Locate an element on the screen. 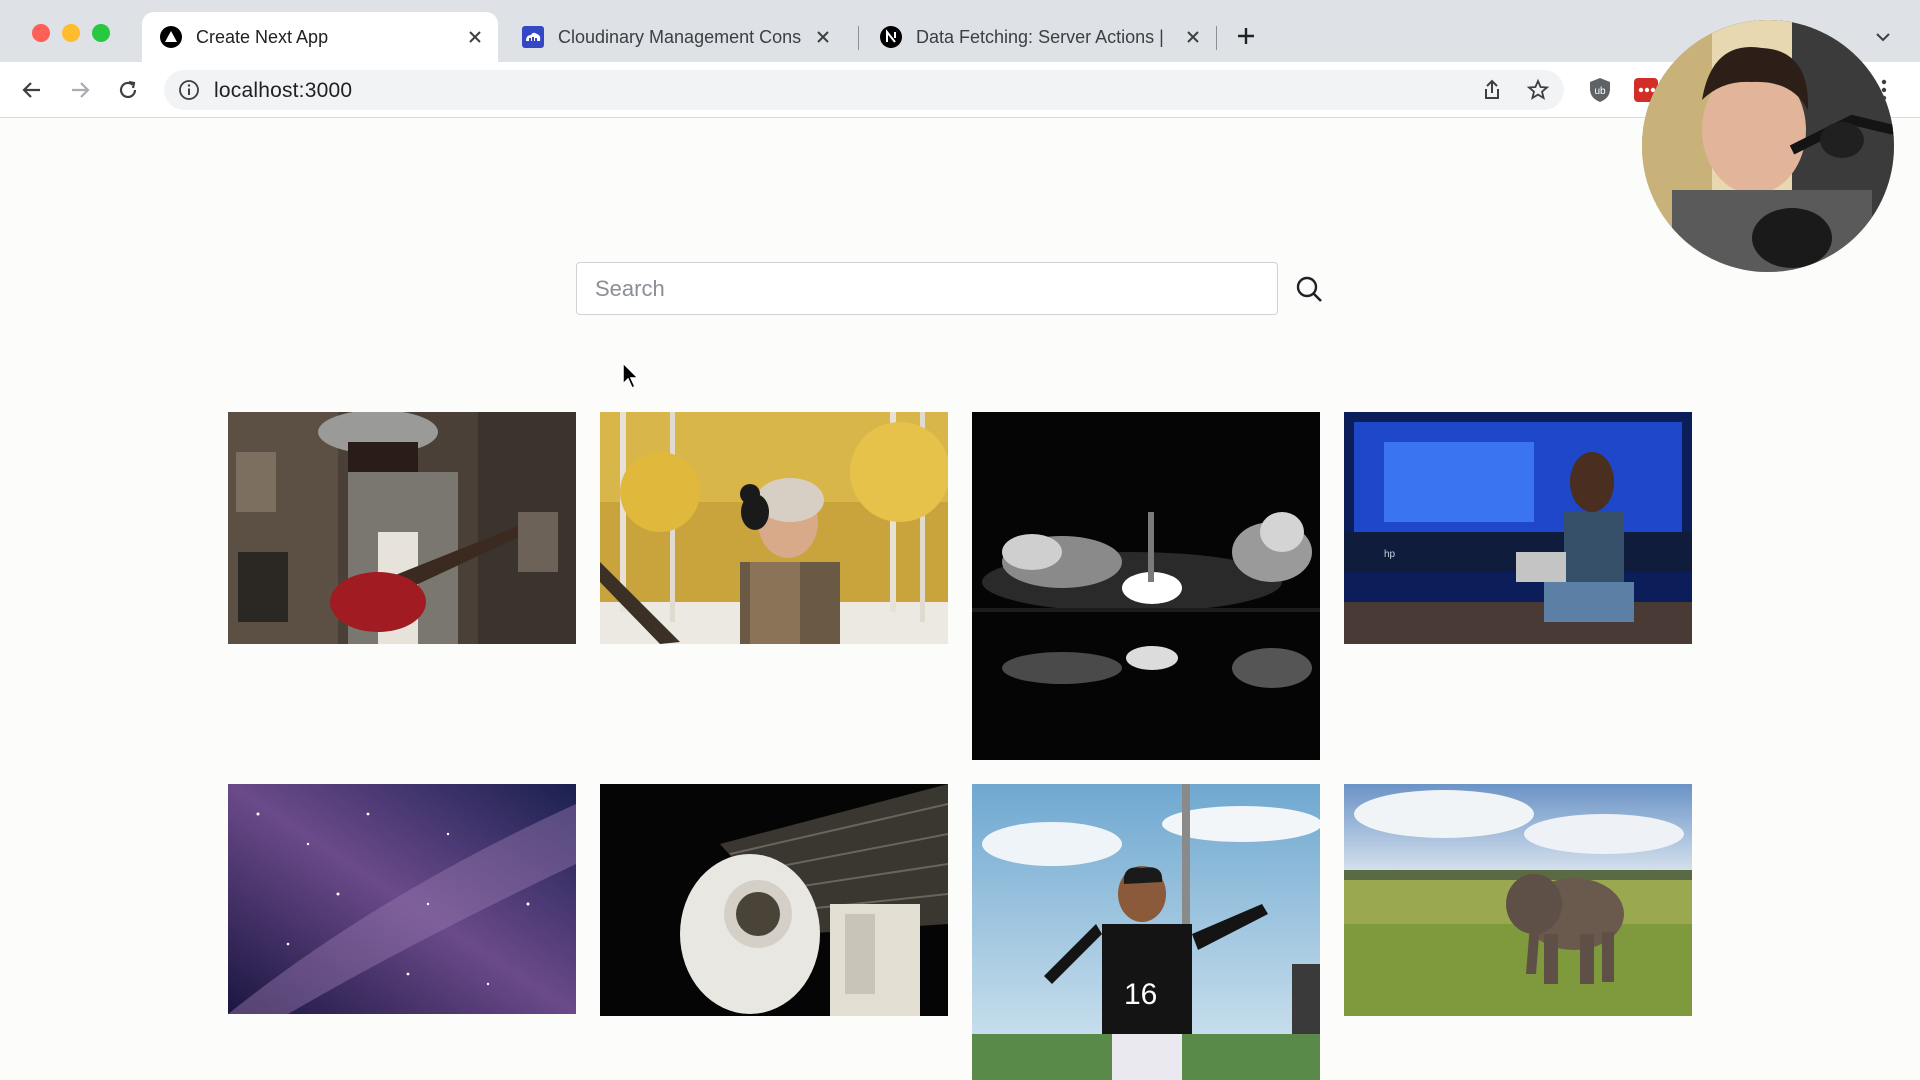 Image resolution: width=1920 pixels, height=1080 pixels. gallery-image-rocket-launch is located at coordinates (1146, 586).